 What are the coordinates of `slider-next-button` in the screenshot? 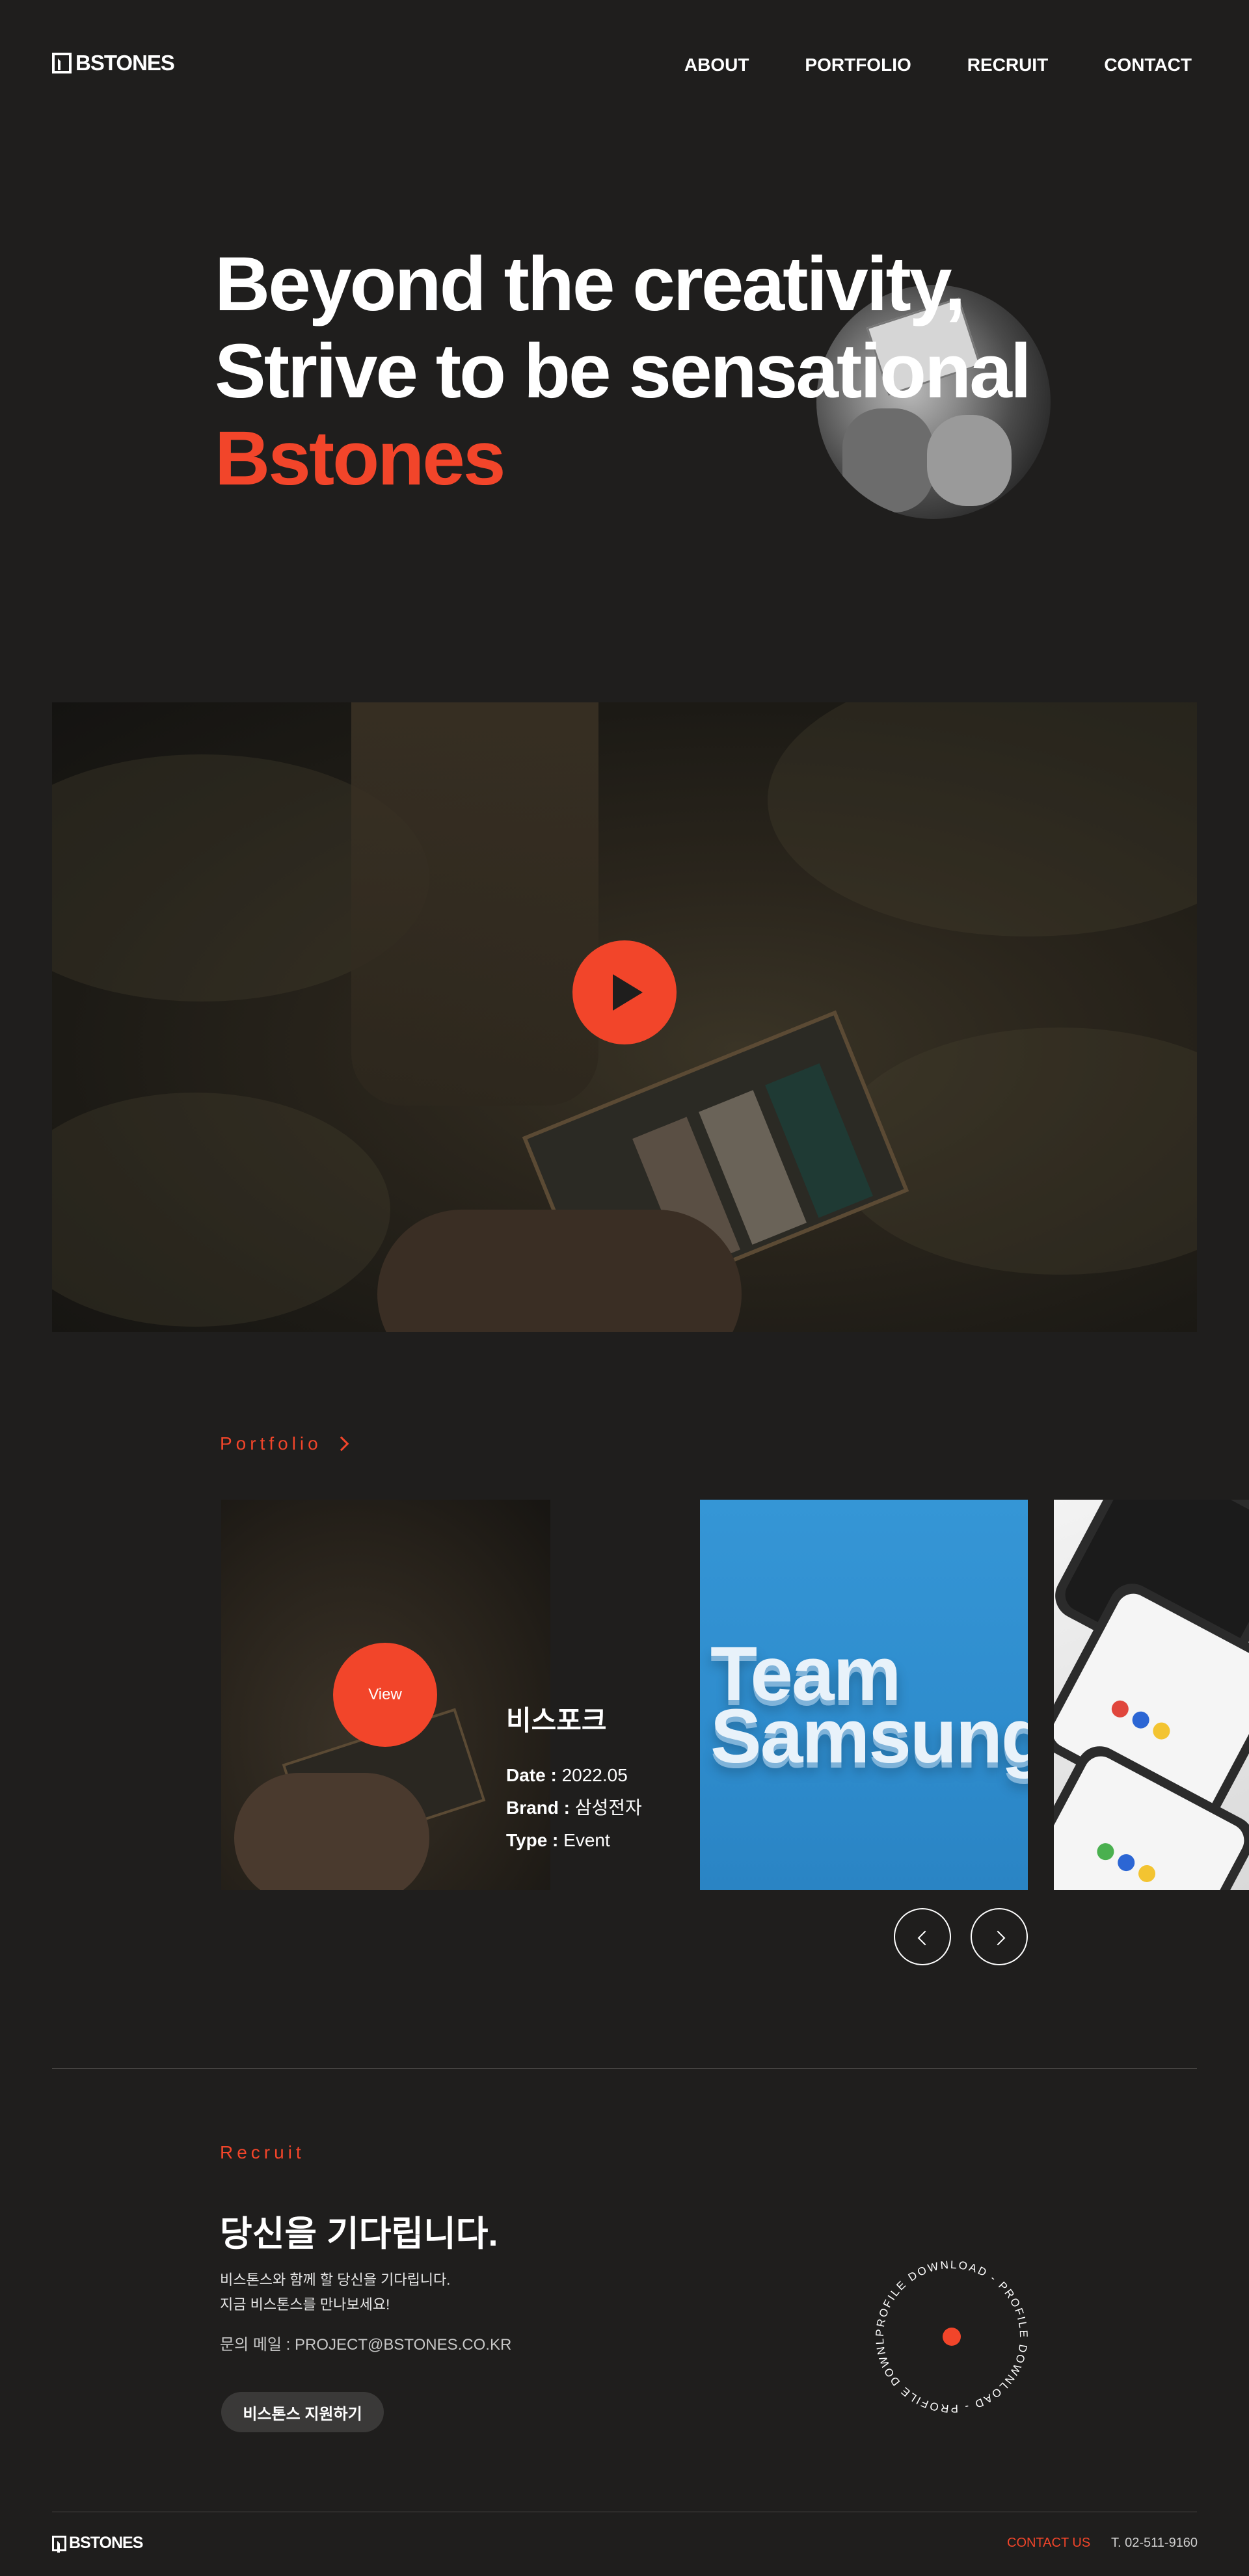 It's located at (999, 1936).